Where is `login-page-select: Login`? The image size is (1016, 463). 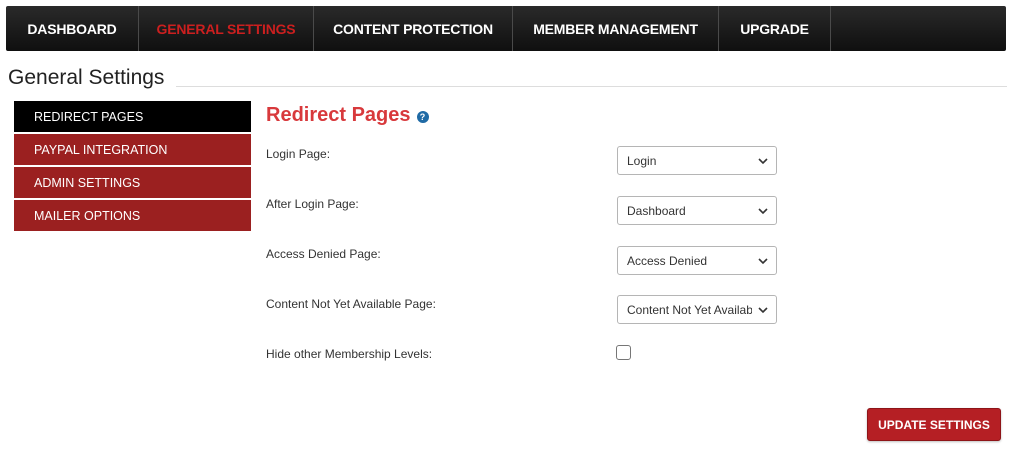 login-page-select: Login is located at coordinates (697, 160).